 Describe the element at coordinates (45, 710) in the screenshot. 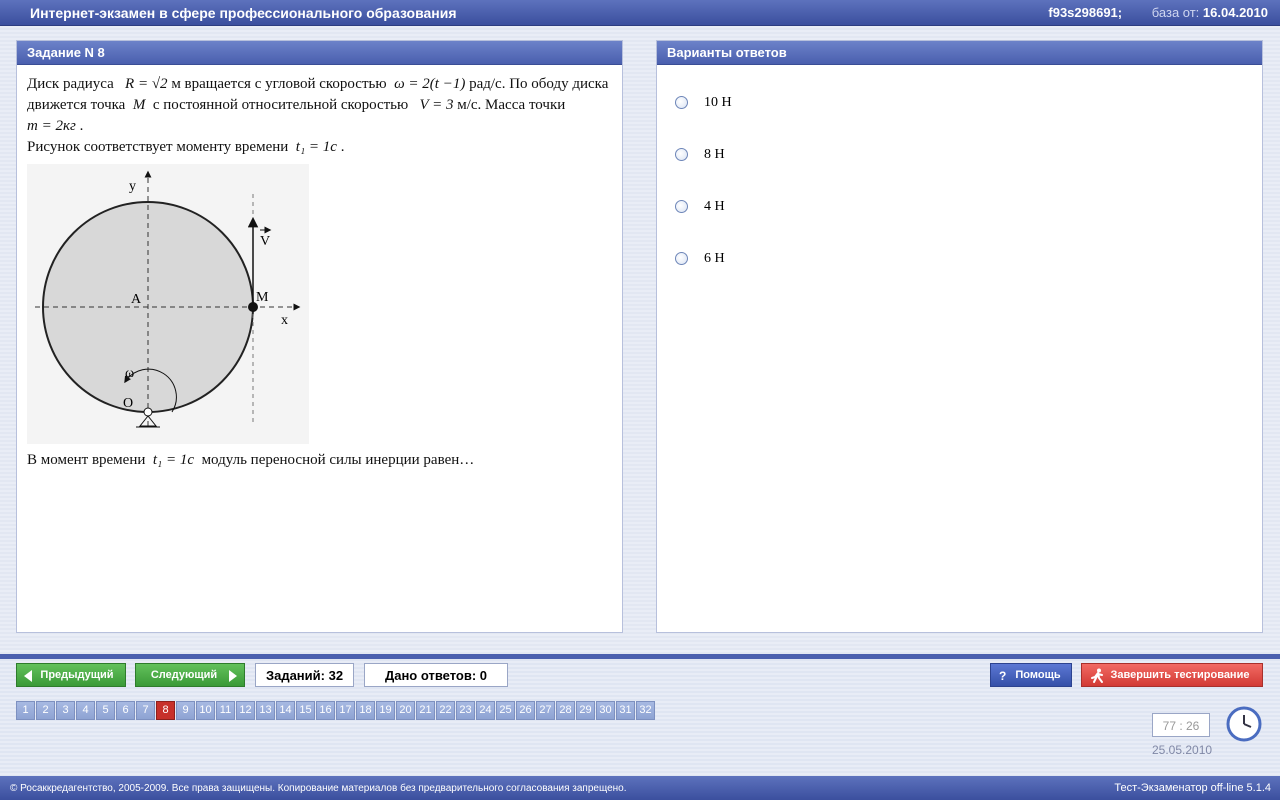

I see `task-number-button: 2` at that location.